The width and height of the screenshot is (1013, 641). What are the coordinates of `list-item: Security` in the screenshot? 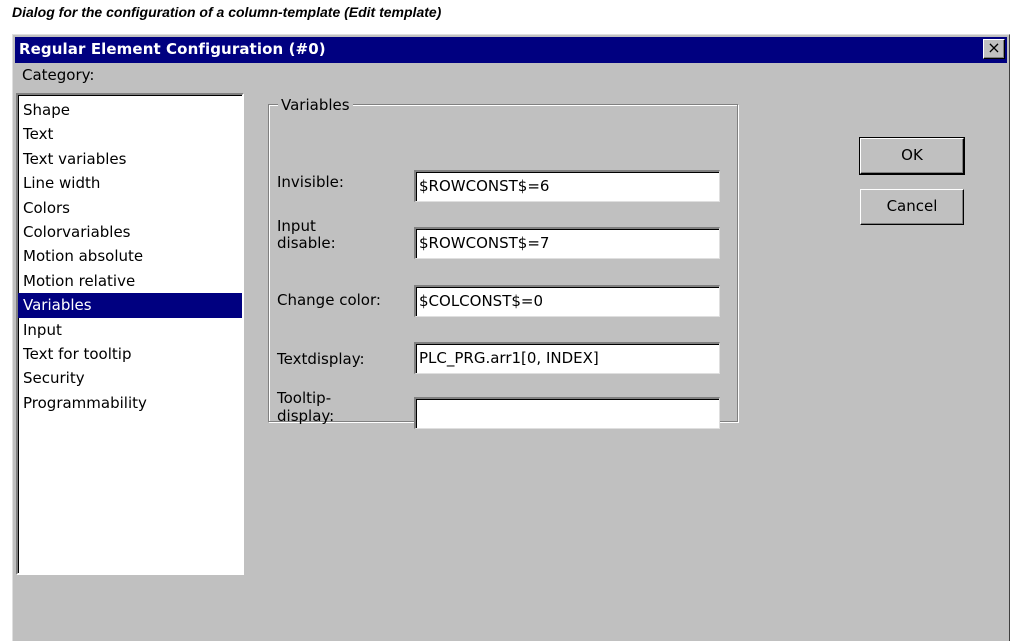 It's located at (130, 378).